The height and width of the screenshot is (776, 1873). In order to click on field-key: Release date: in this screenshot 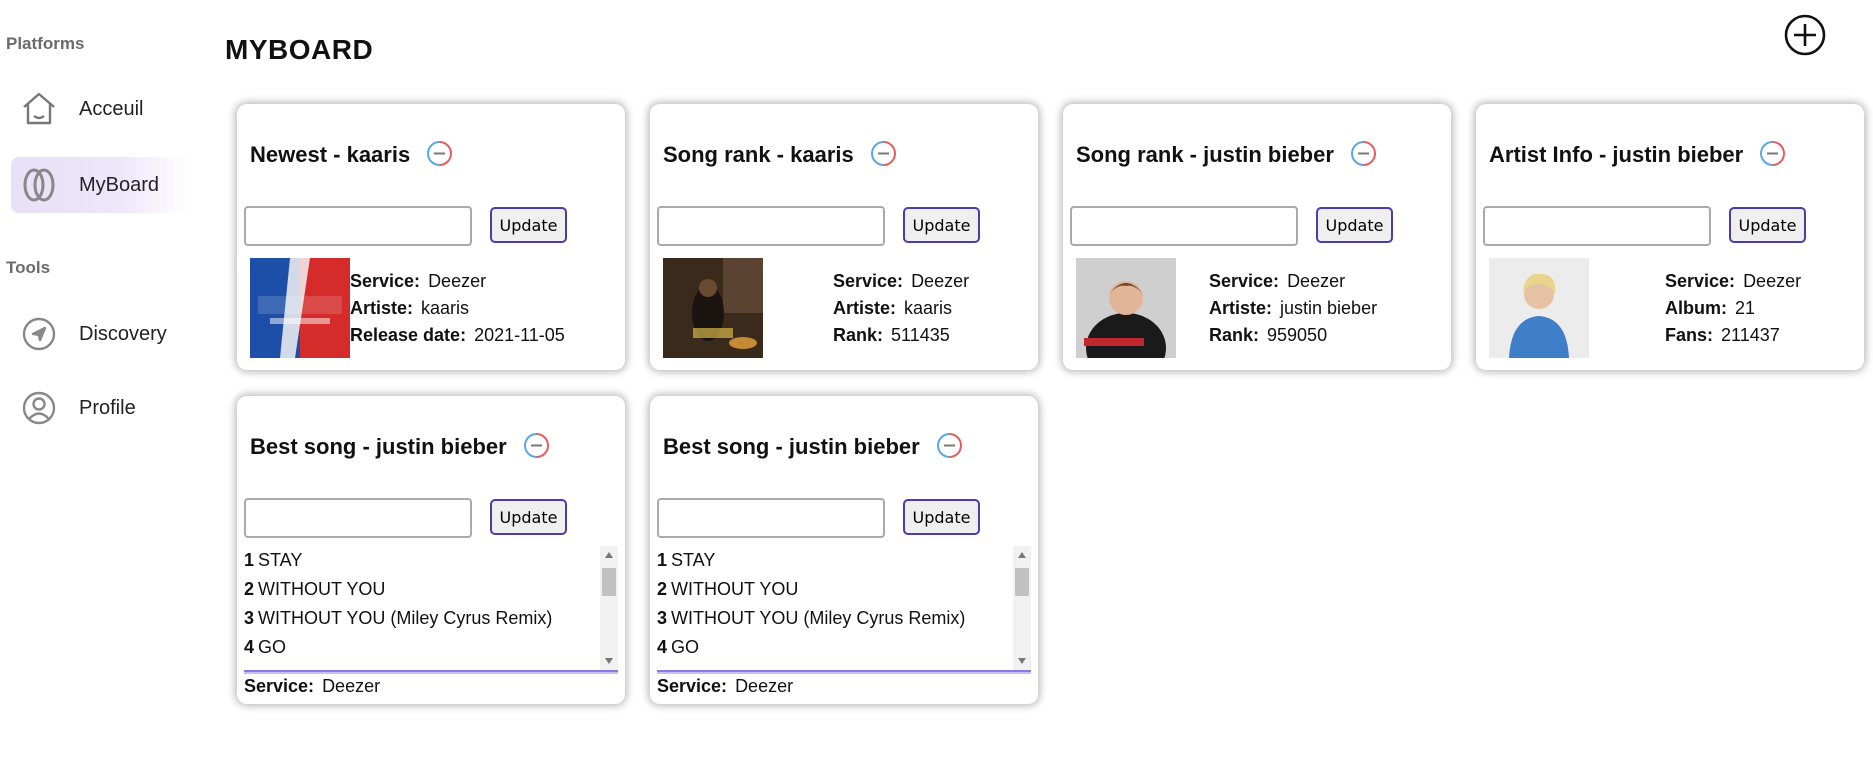, I will do `click(408, 335)`.